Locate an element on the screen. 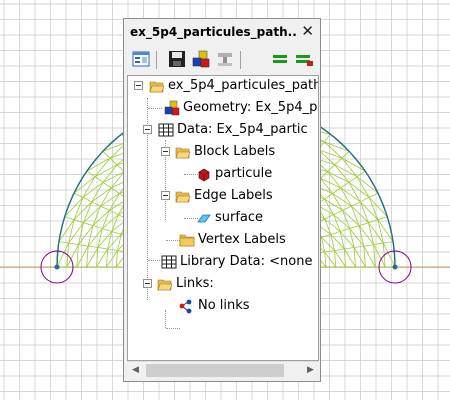  tree-item-root: ex_5p4_particules_path is located at coordinates (223, 86).